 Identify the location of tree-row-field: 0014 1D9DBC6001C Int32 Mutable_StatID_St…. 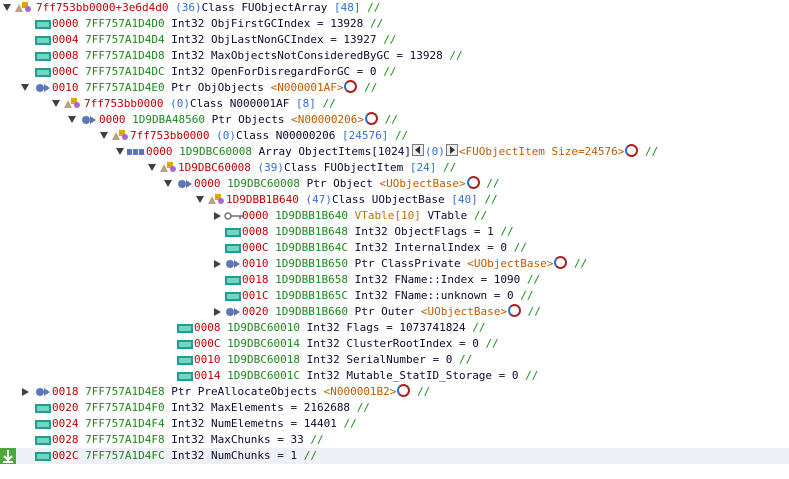
(394, 376).